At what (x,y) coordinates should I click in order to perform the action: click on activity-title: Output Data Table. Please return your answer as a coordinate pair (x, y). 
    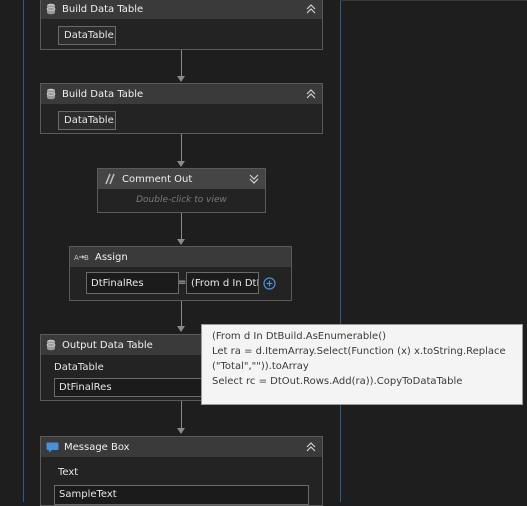
    Looking at the image, I should click on (107, 345).